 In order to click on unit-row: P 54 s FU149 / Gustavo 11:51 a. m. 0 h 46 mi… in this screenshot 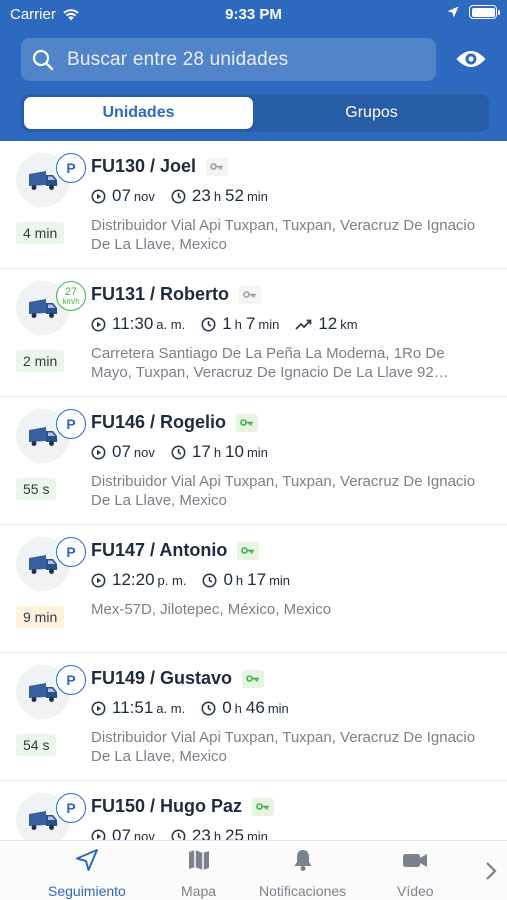, I will do `click(253, 717)`.